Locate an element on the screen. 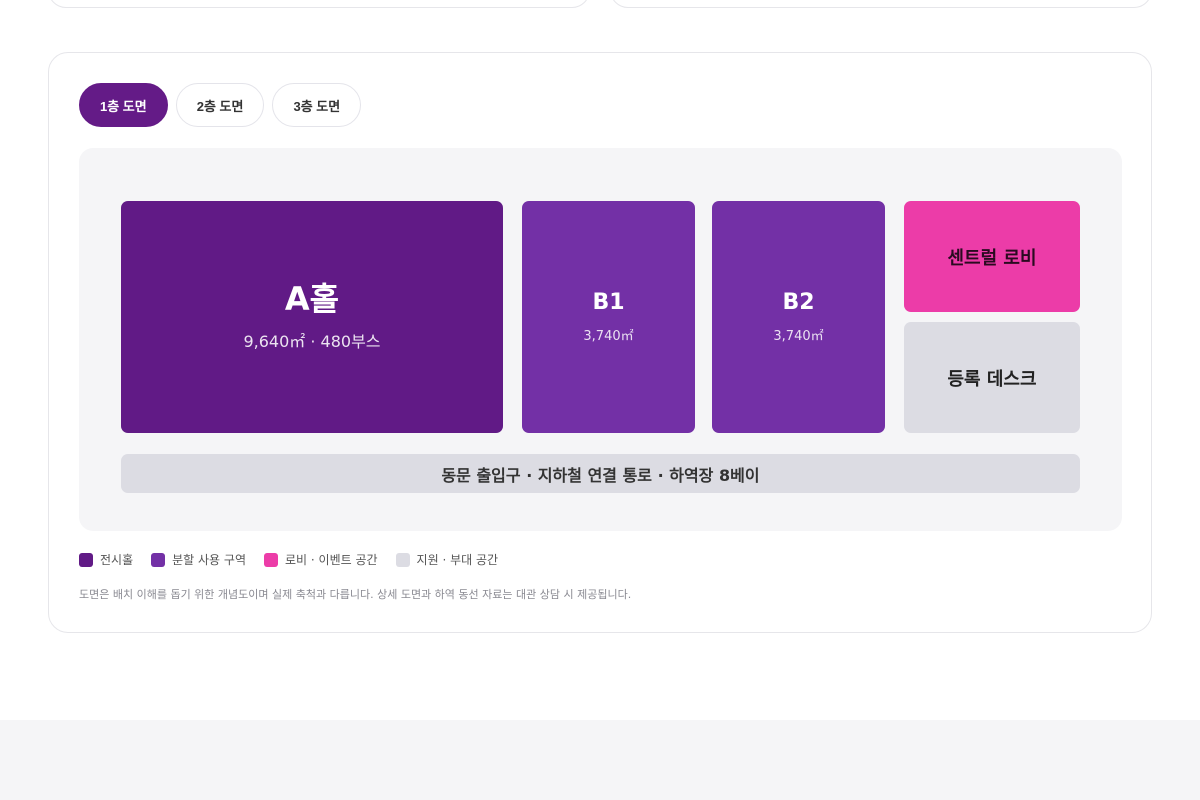 The width and height of the screenshot is (1200, 800). footer-band is located at coordinates (600, 760).